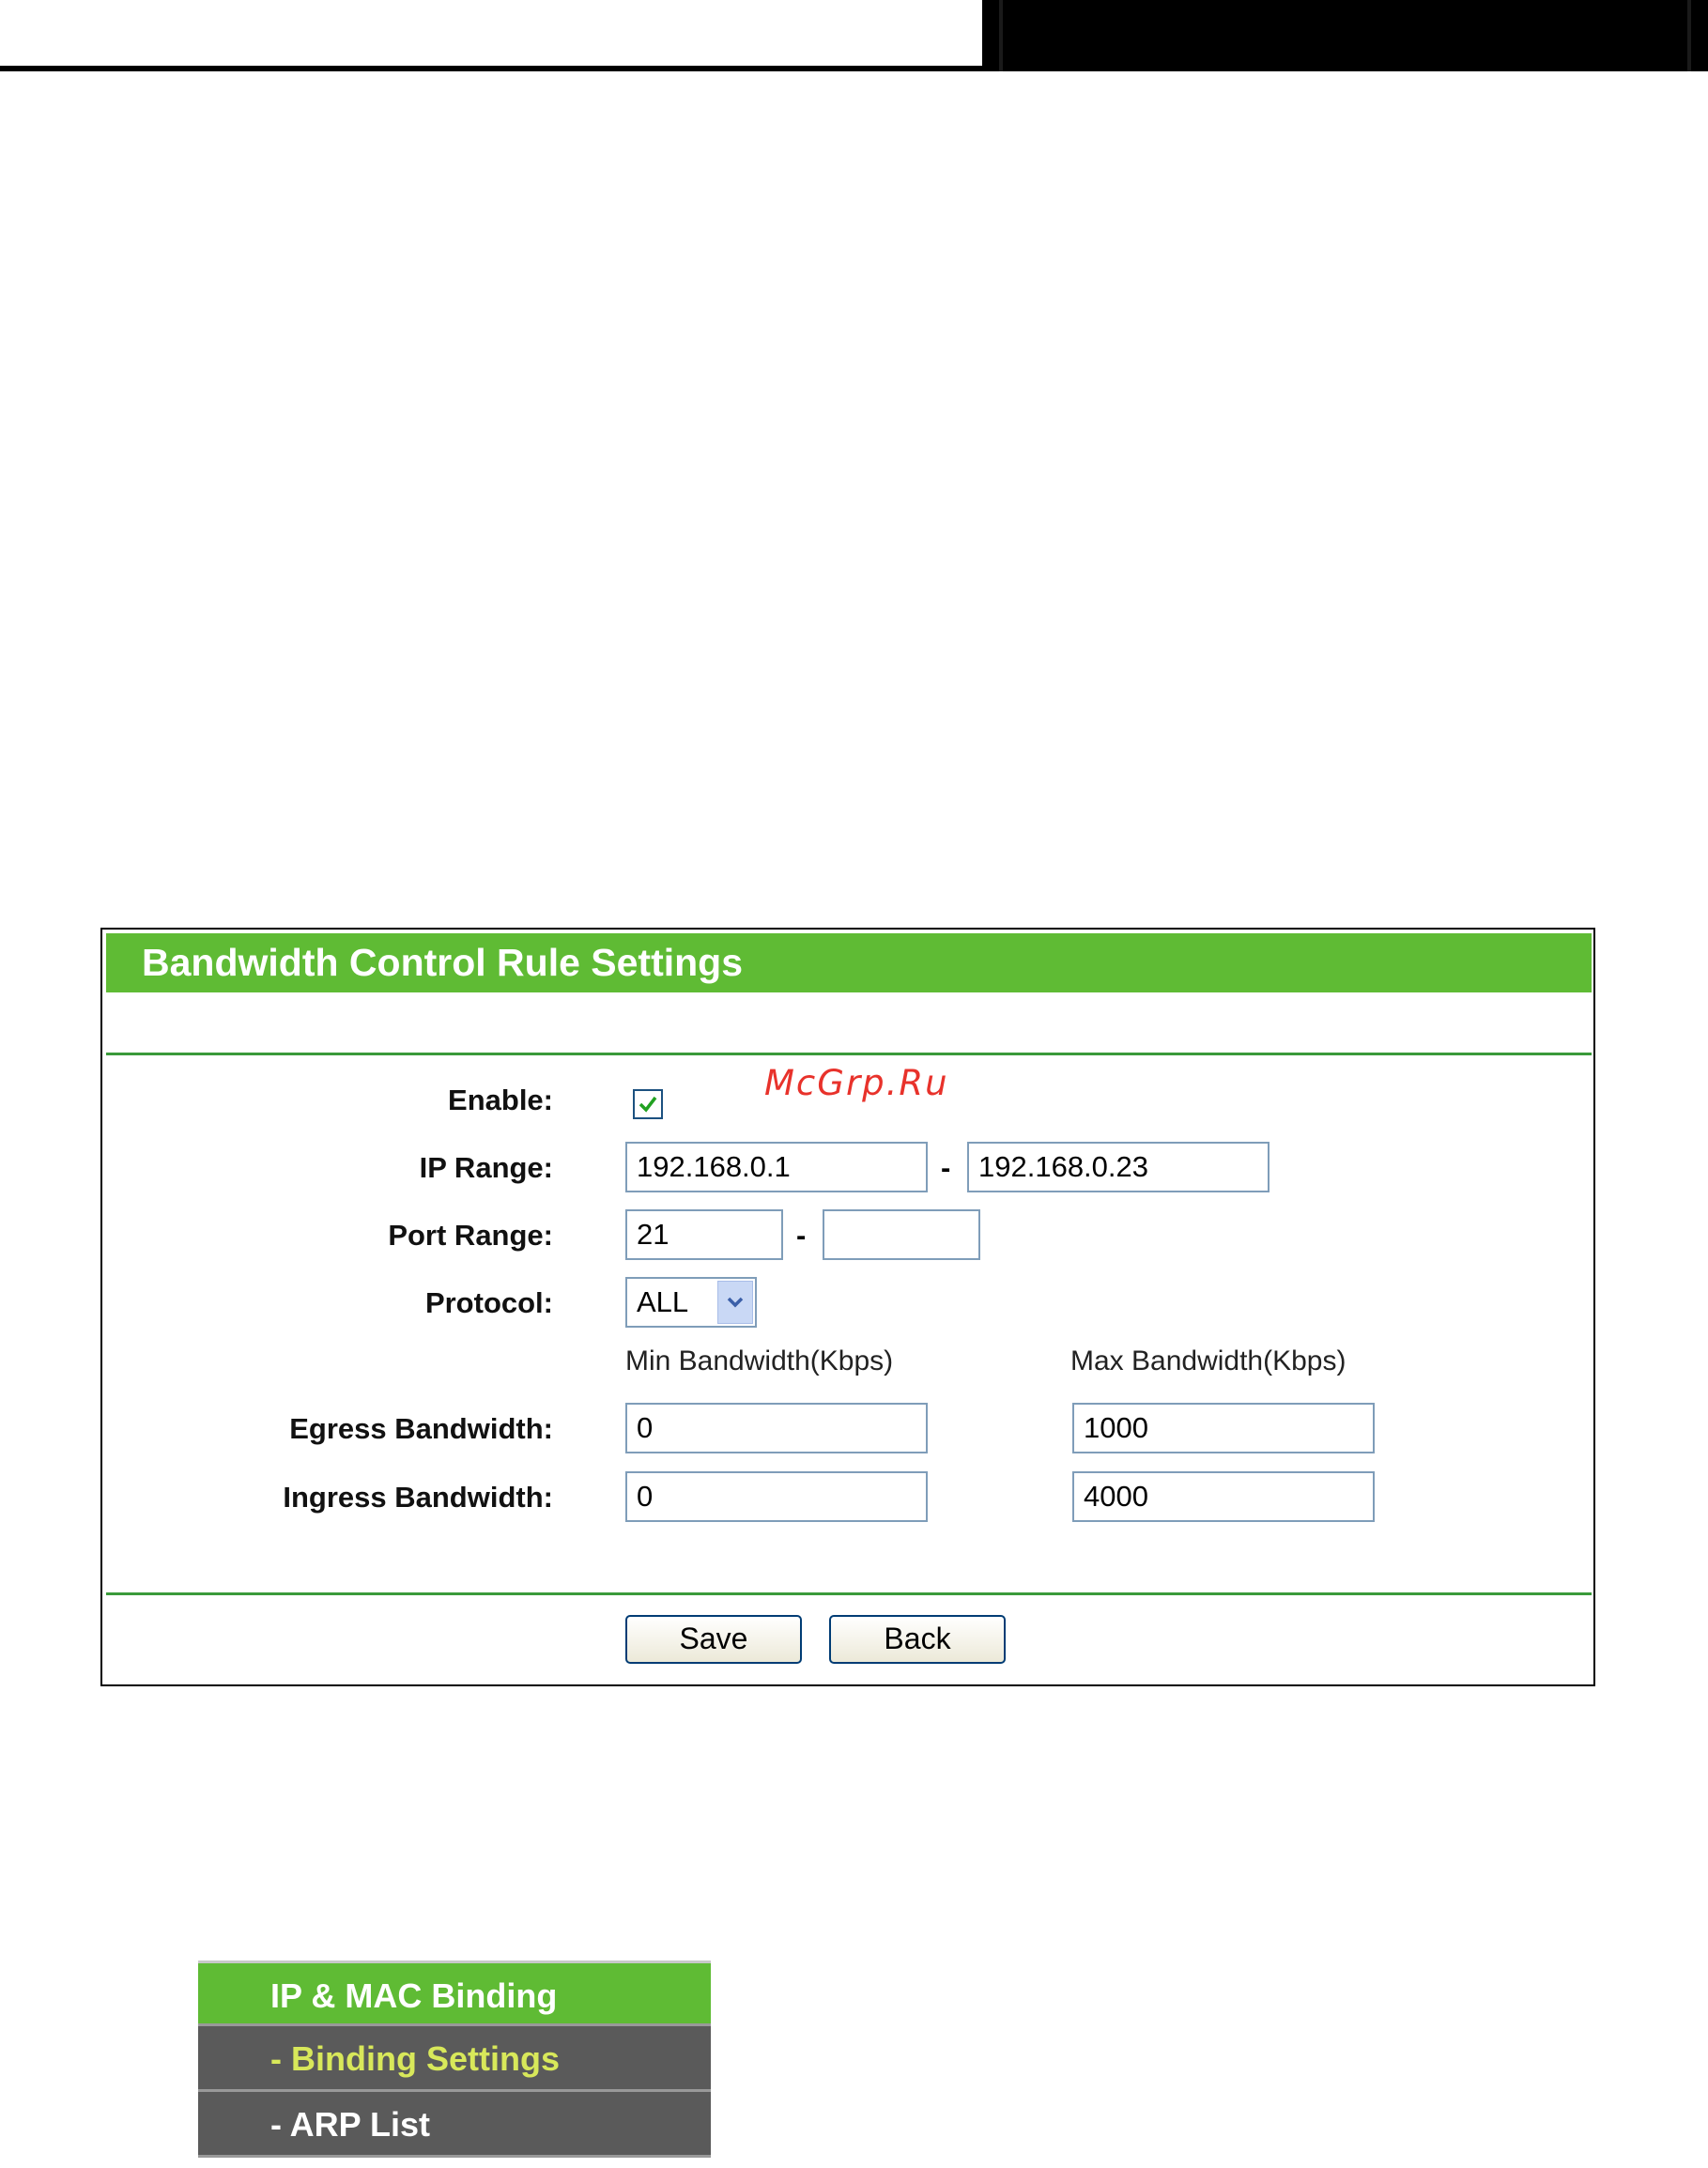 Image resolution: width=1708 pixels, height=2168 pixels. What do you see at coordinates (1001, 35) in the screenshot?
I see `header-notch-left` at bounding box center [1001, 35].